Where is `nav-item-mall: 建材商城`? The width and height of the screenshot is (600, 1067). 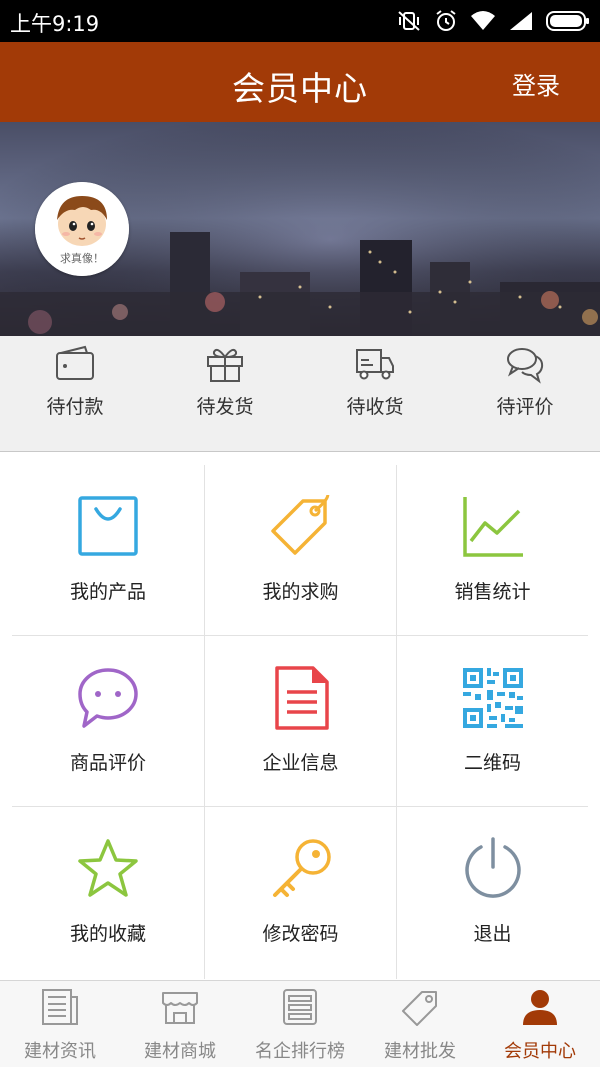
nav-item-mall: 建材商城 is located at coordinates (180, 1024).